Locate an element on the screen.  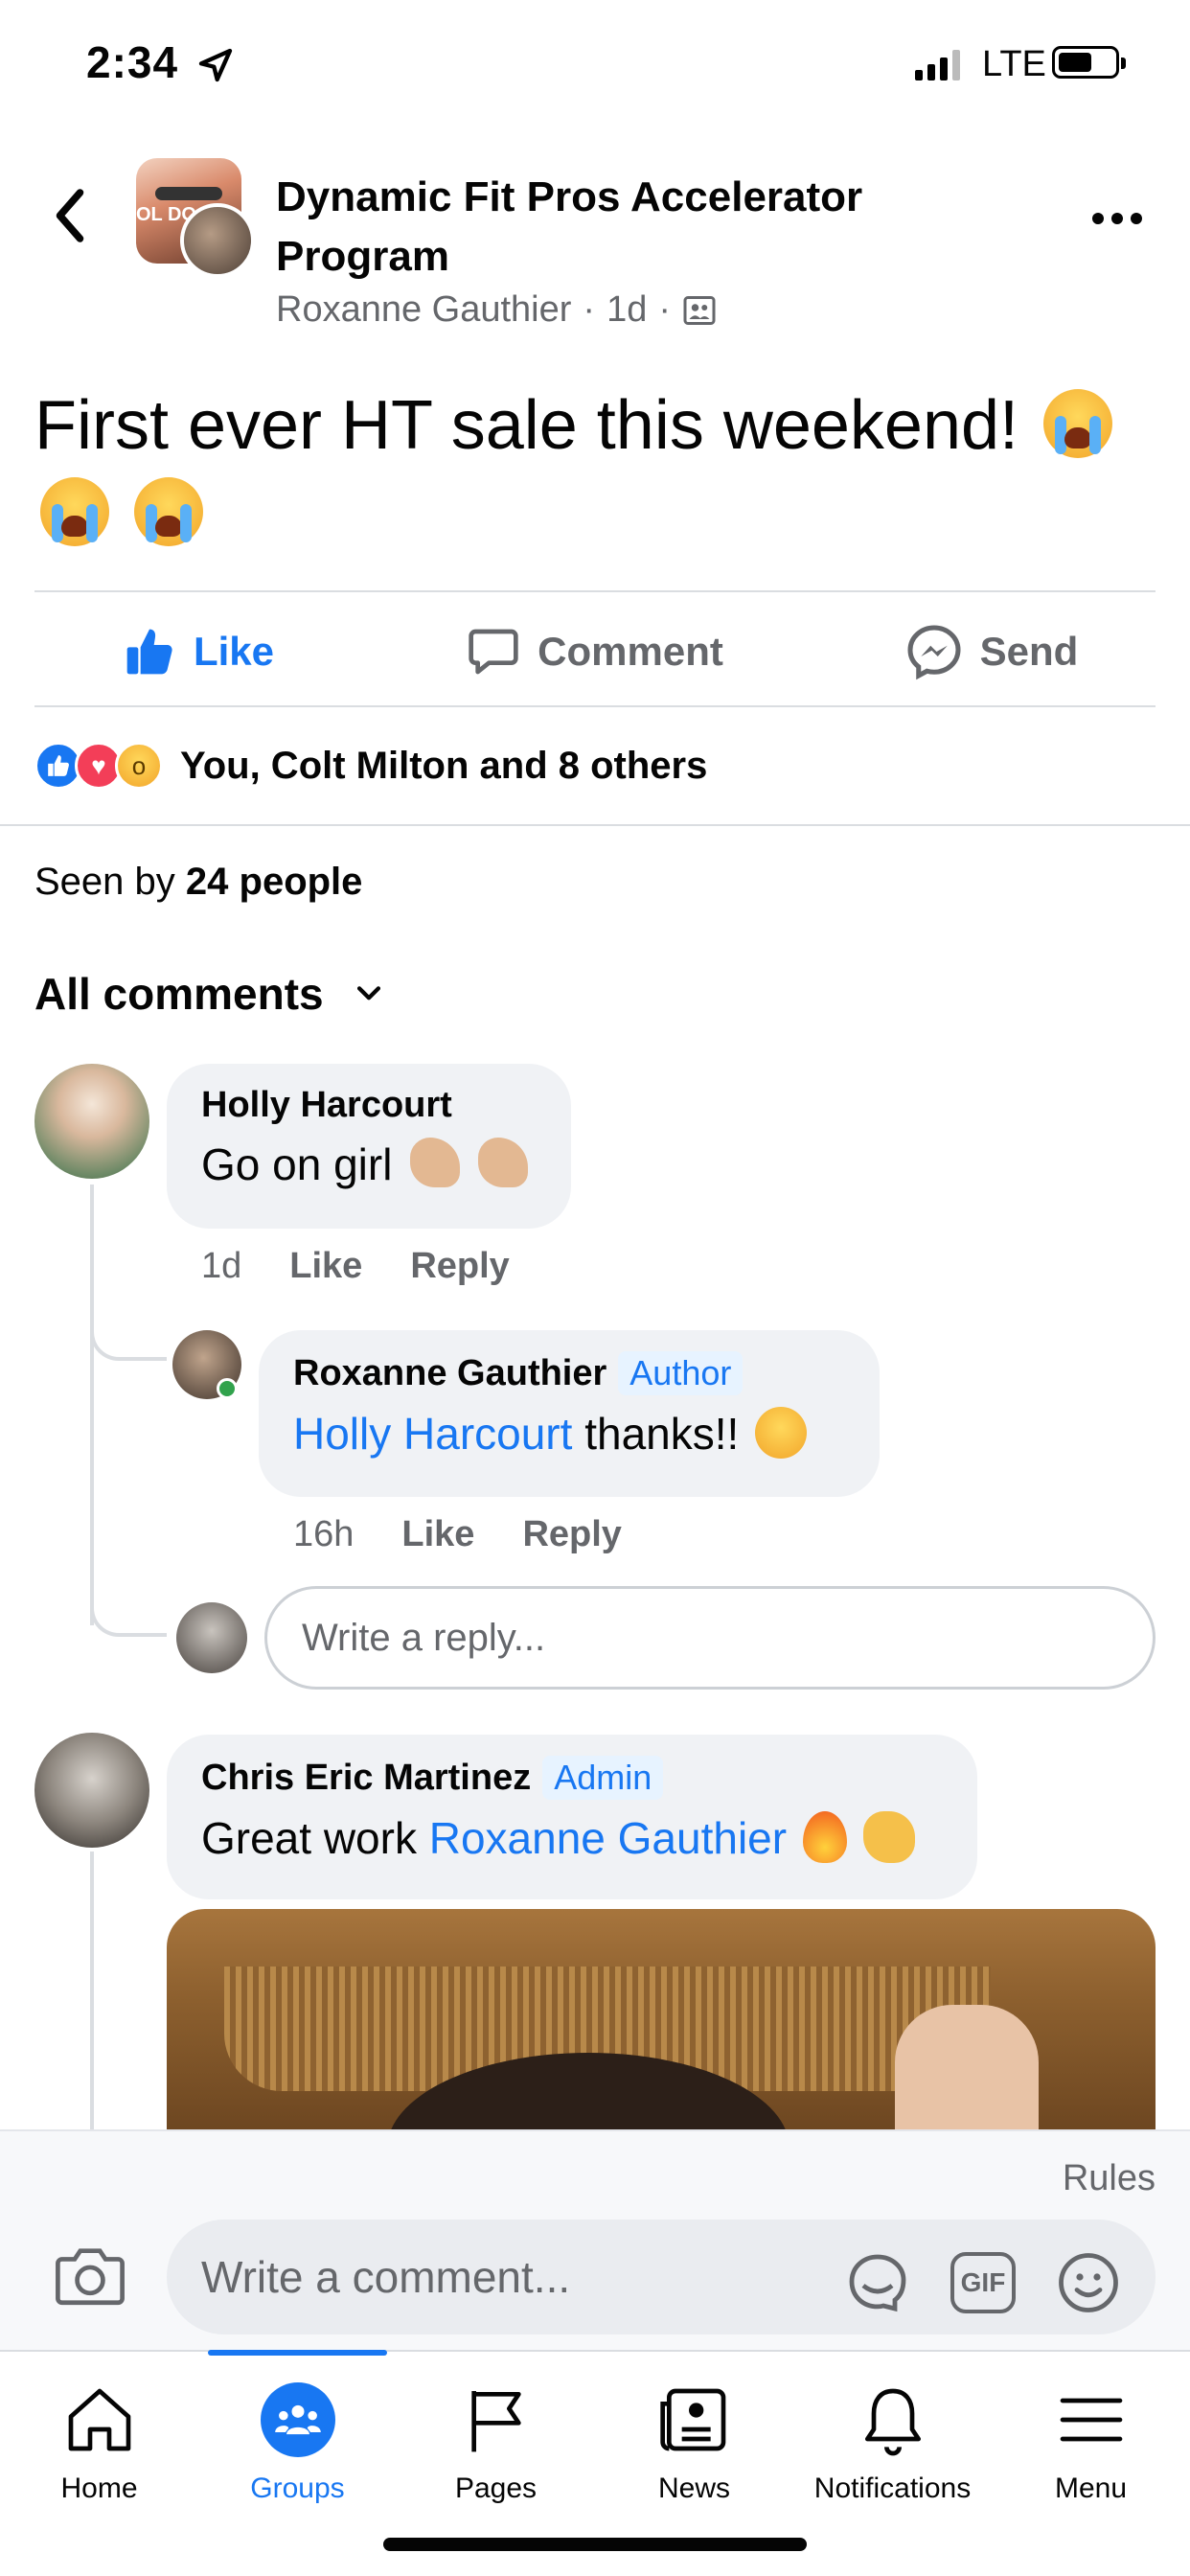
comment-author: Holly Harcourt is located at coordinates (369, 1105).